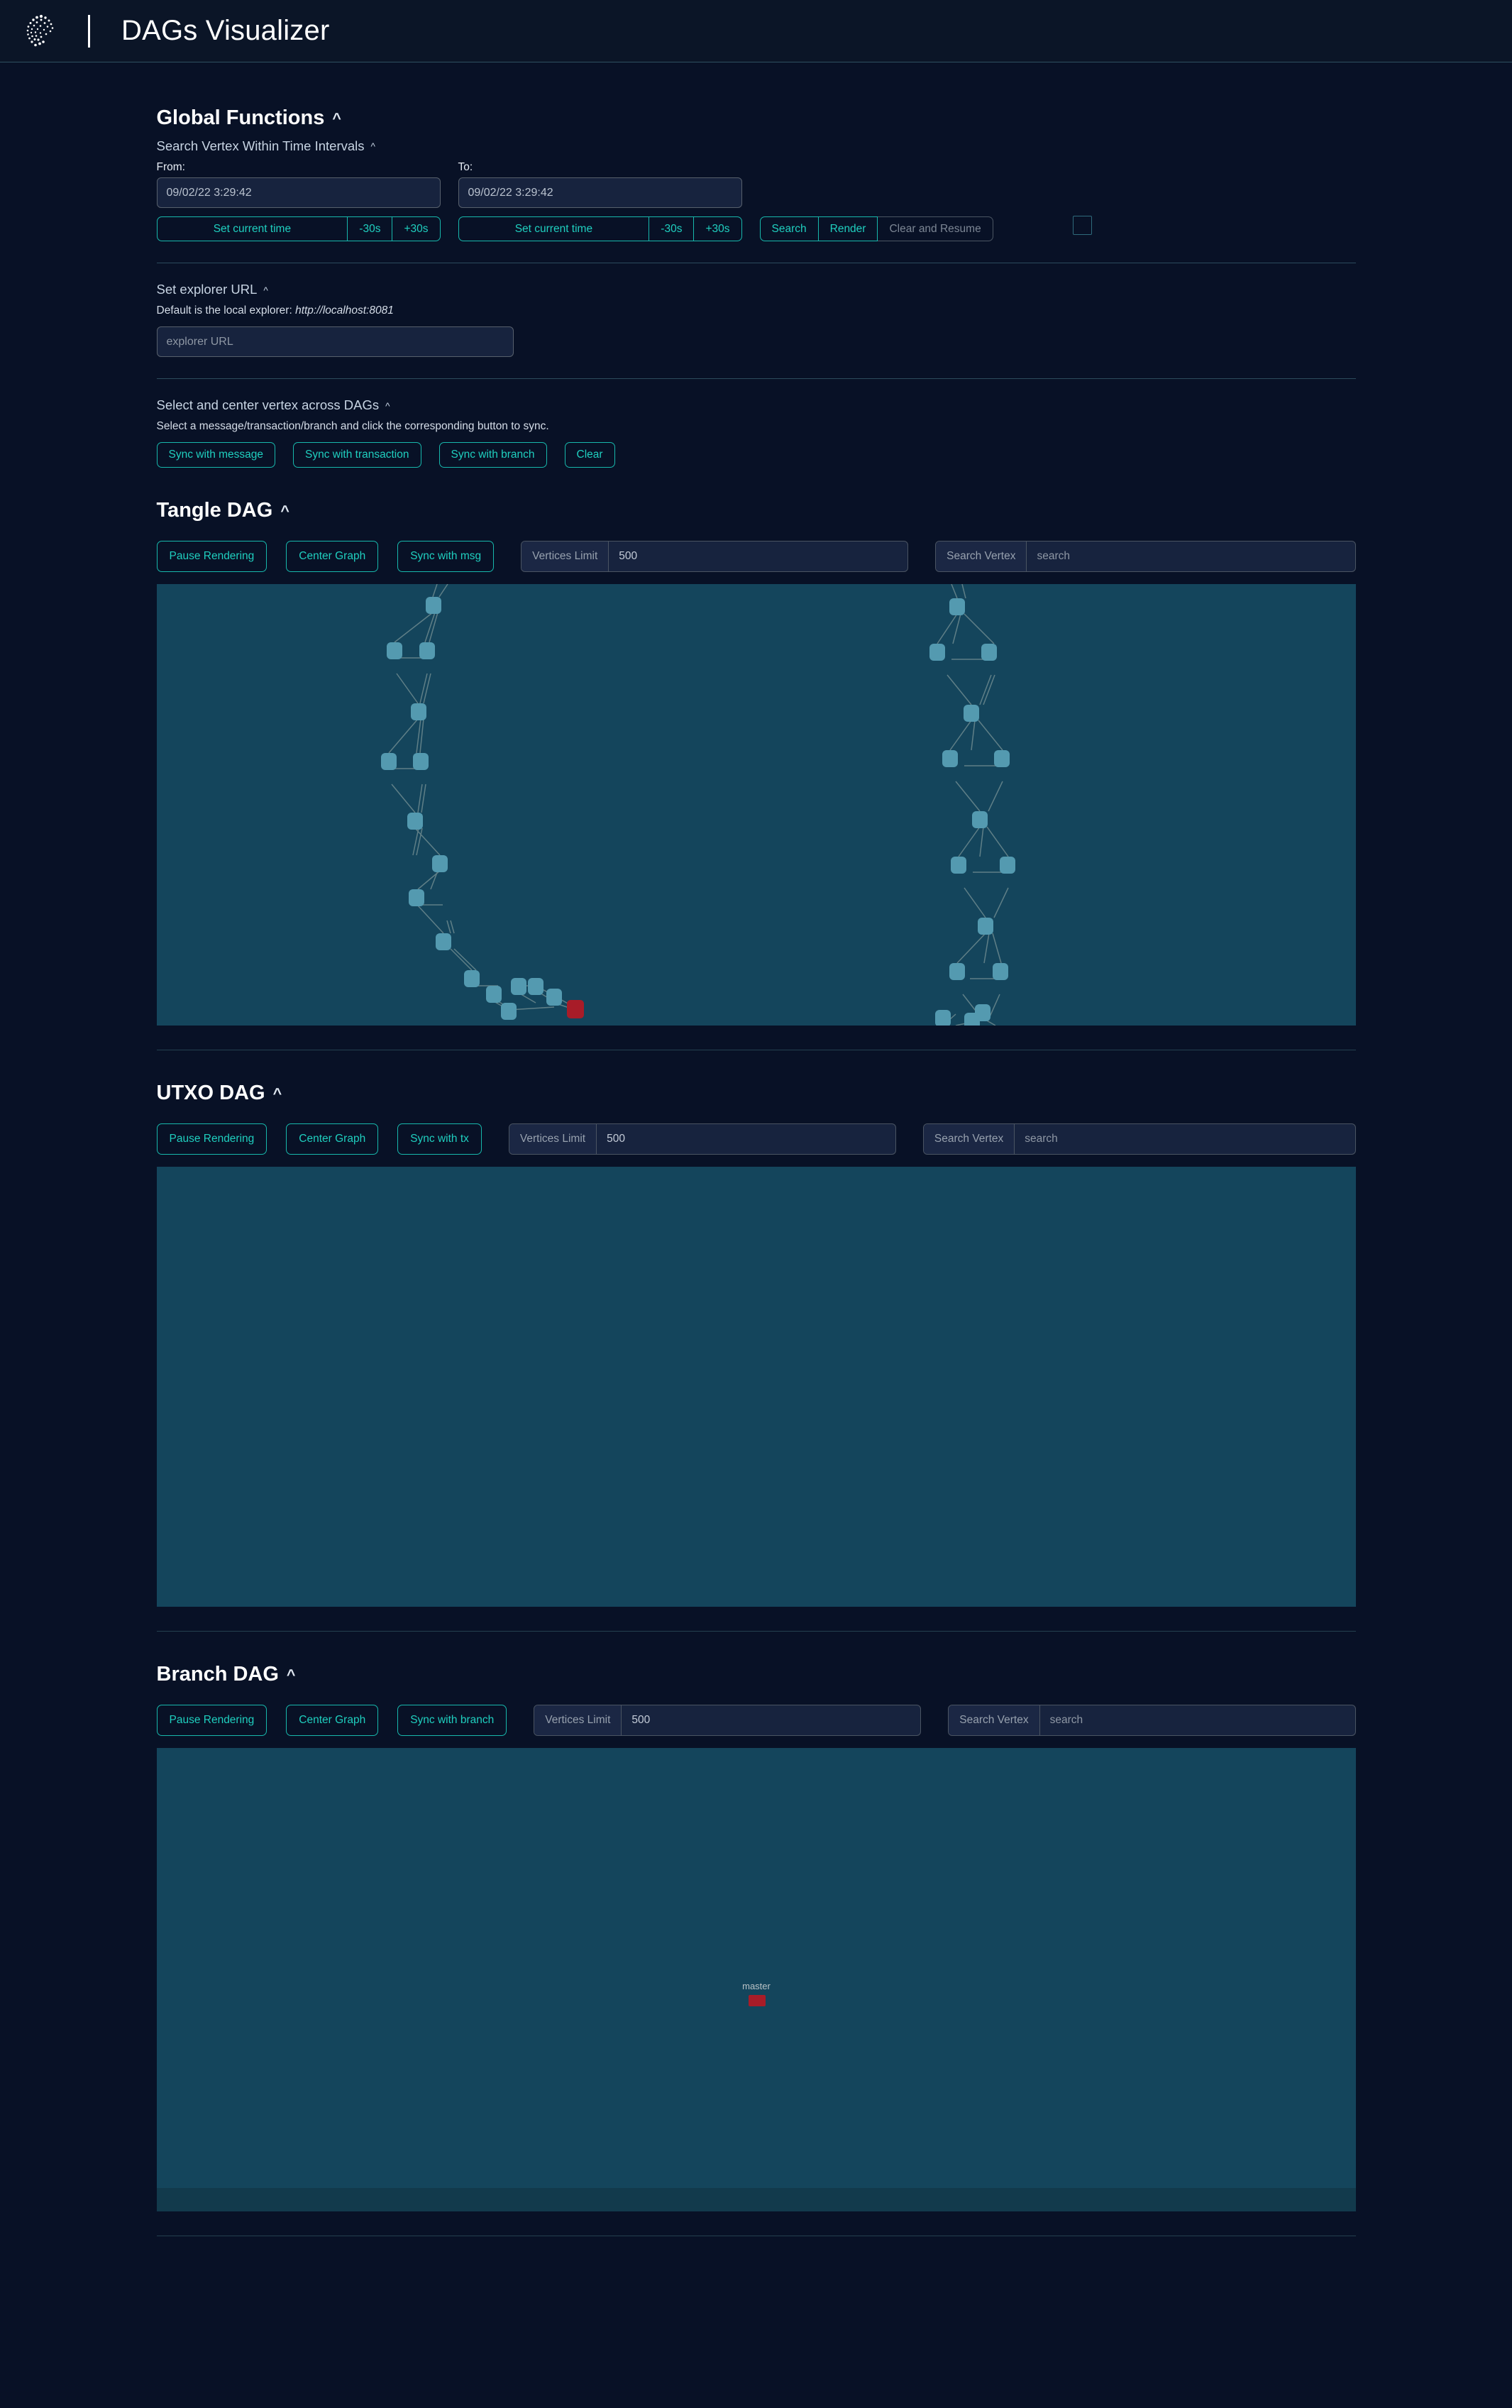 The image size is (1512, 2408). What do you see at coordinates (224, 310) in the screenshot?
I see `explorer-url-description-prefix: Default is the local explorer:` at bounding box center [224, 310].